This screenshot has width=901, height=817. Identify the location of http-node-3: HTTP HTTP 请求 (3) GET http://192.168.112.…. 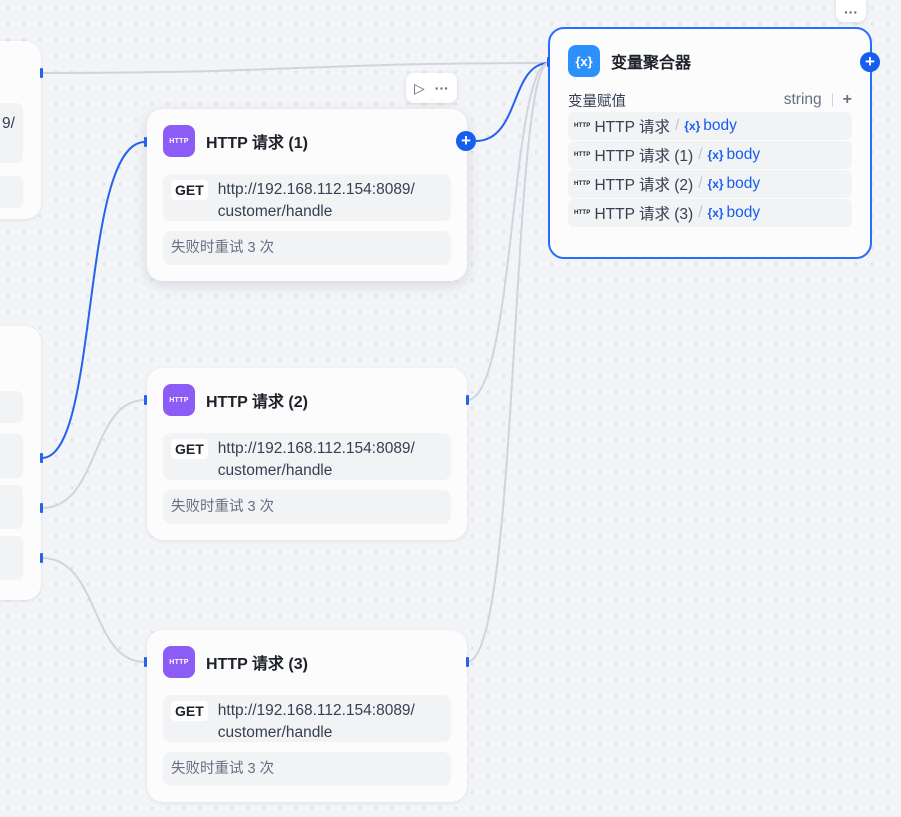
(307, 716).